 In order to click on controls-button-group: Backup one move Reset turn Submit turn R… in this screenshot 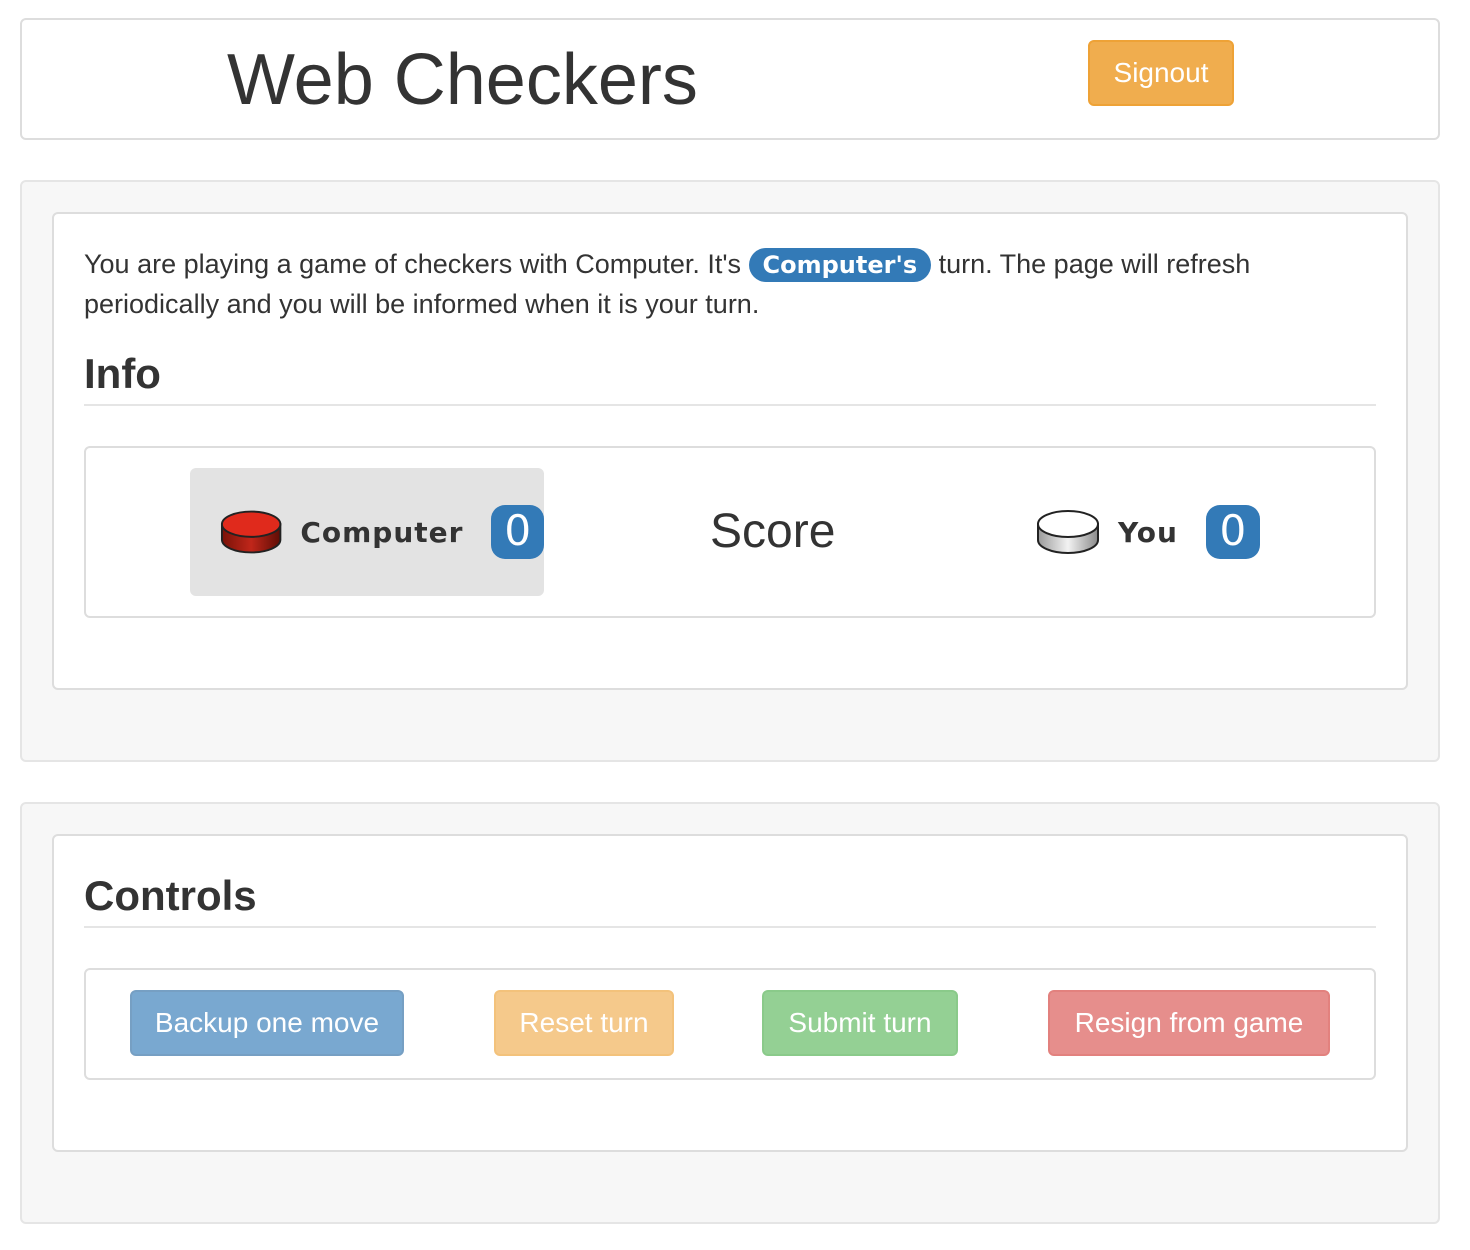, I will do `click(730, 1024)`.